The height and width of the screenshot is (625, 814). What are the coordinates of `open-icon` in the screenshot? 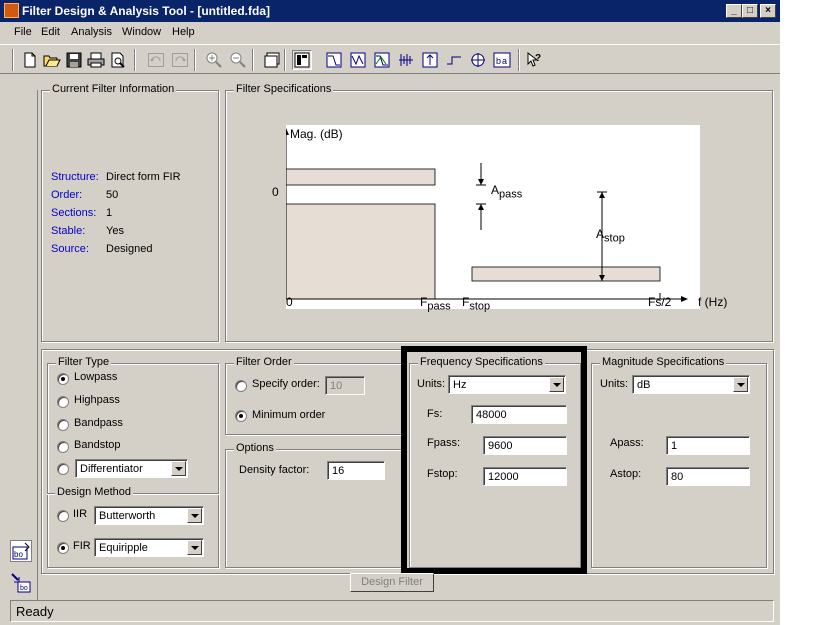 It's located at (52, 60).